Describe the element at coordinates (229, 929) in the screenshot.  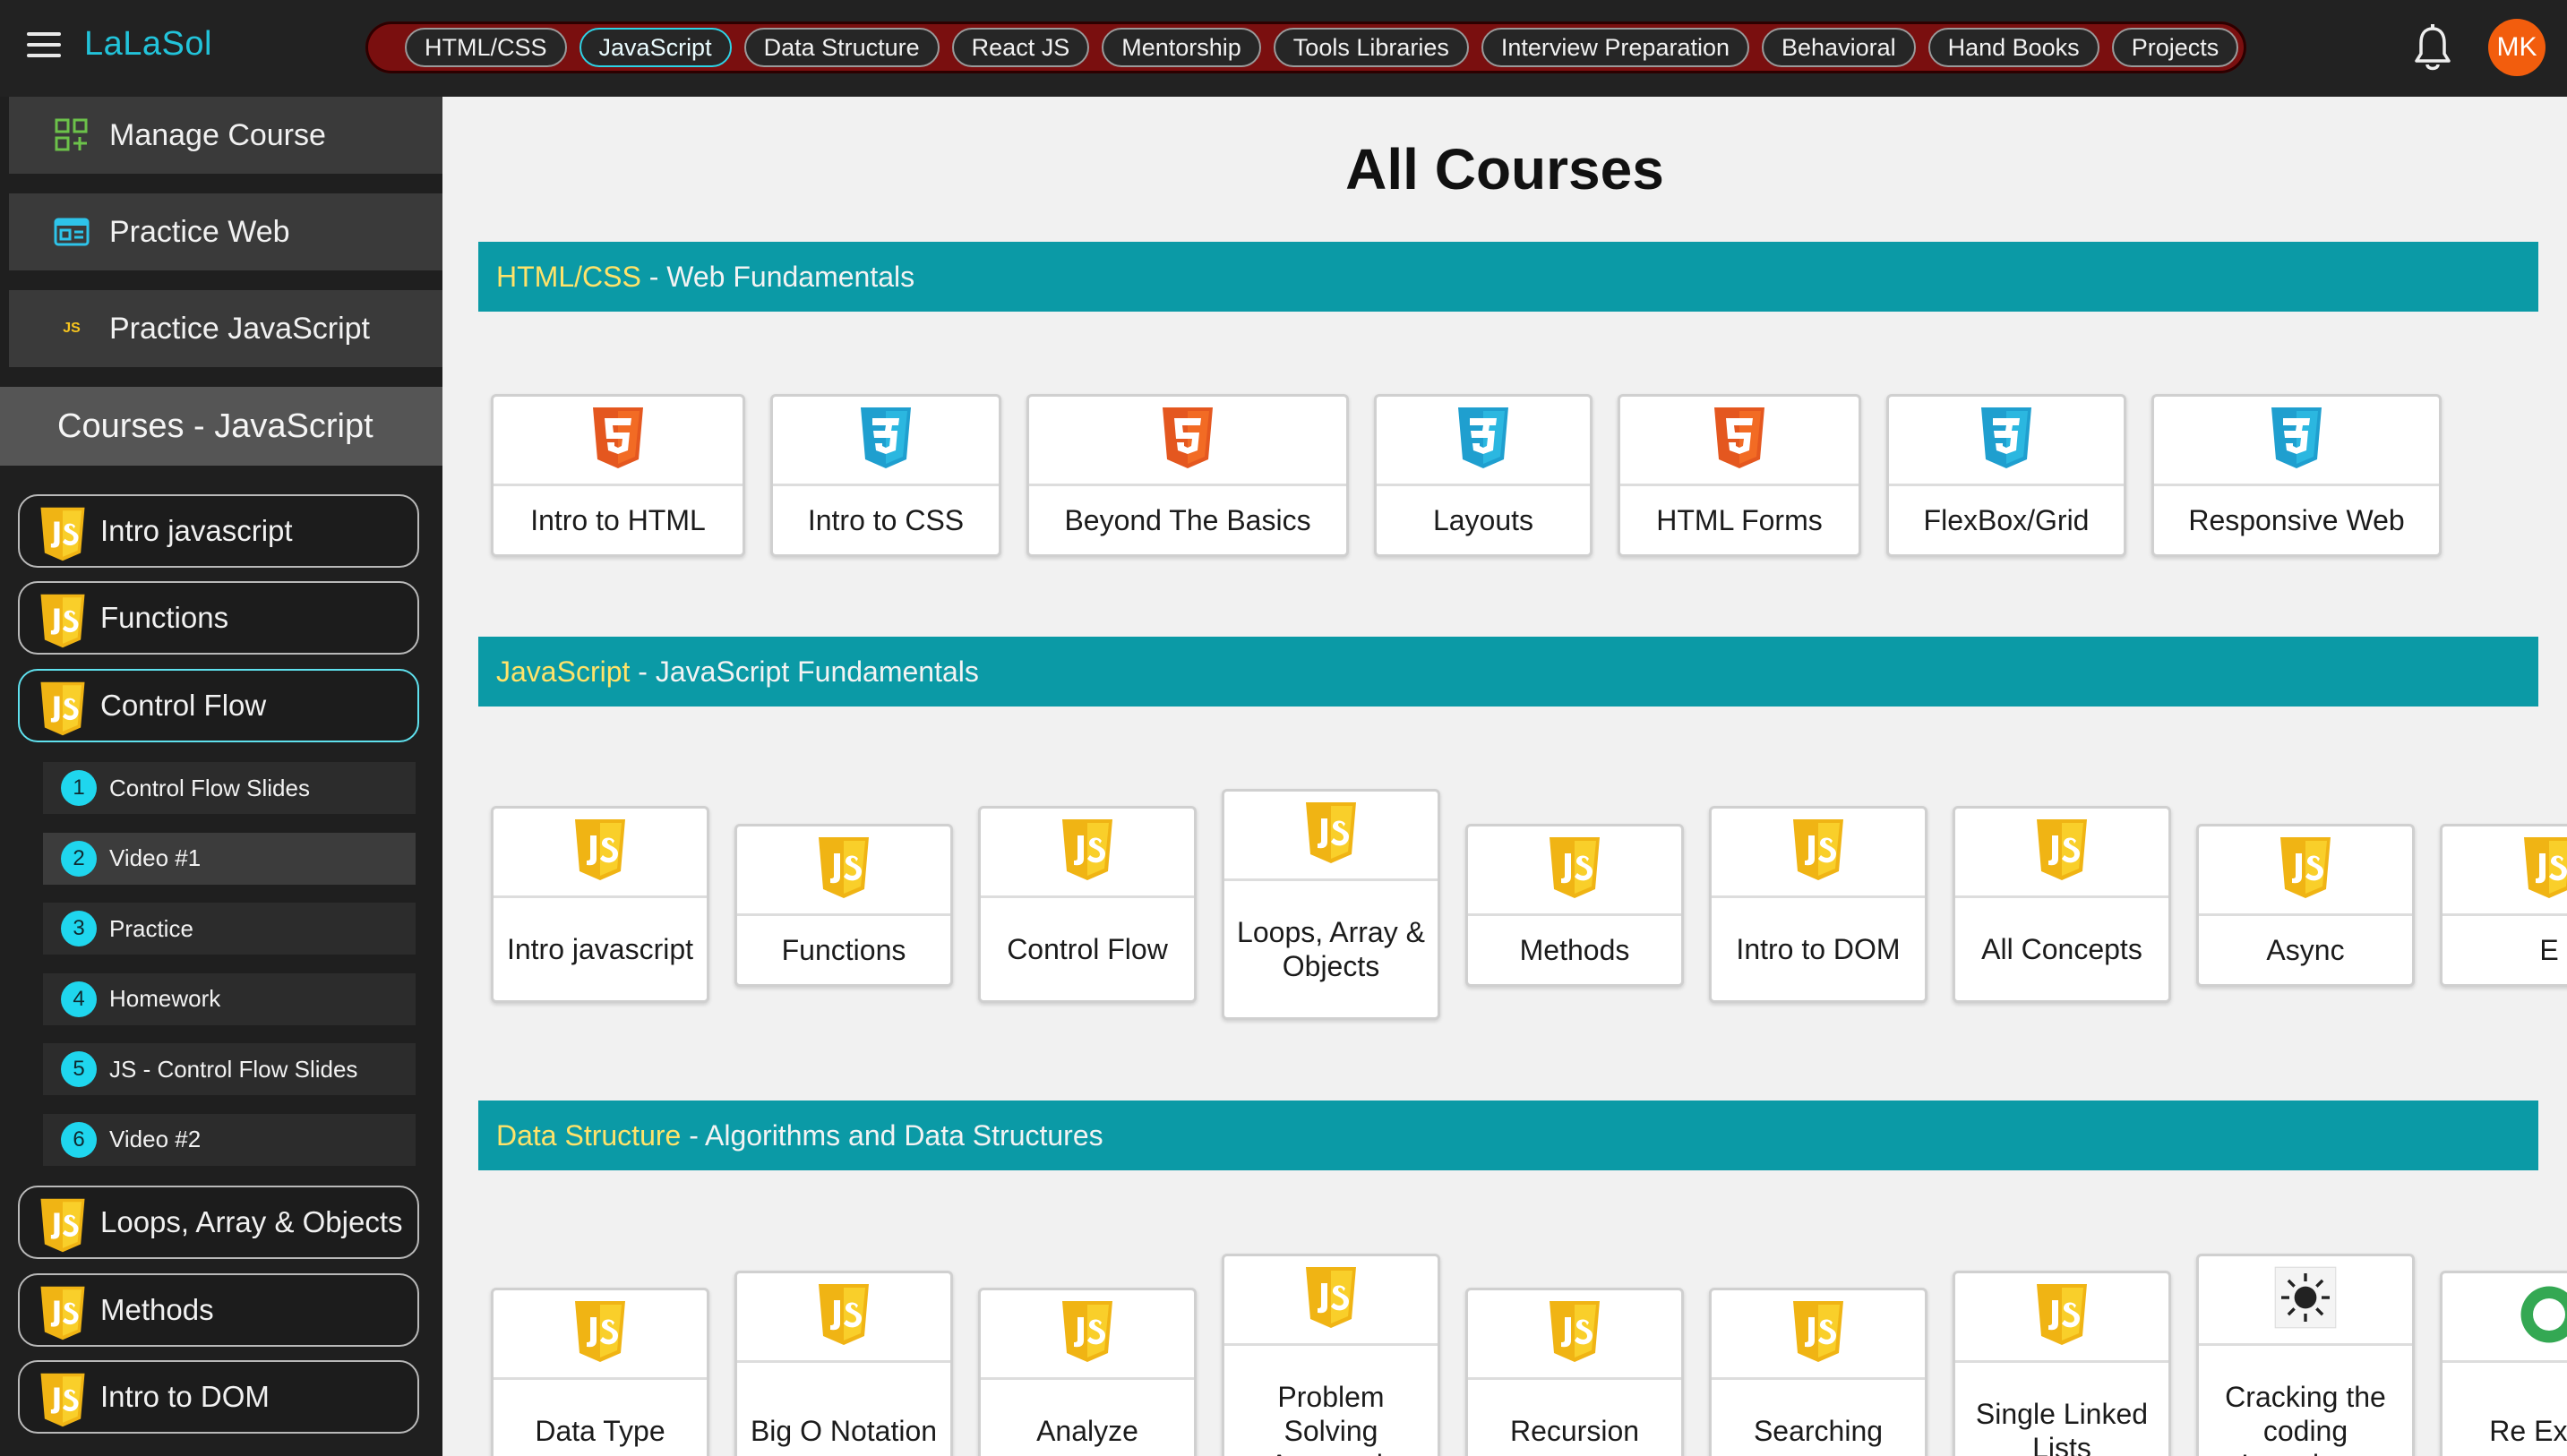
I see `lesson-subitem: 3 Practice` at that location.